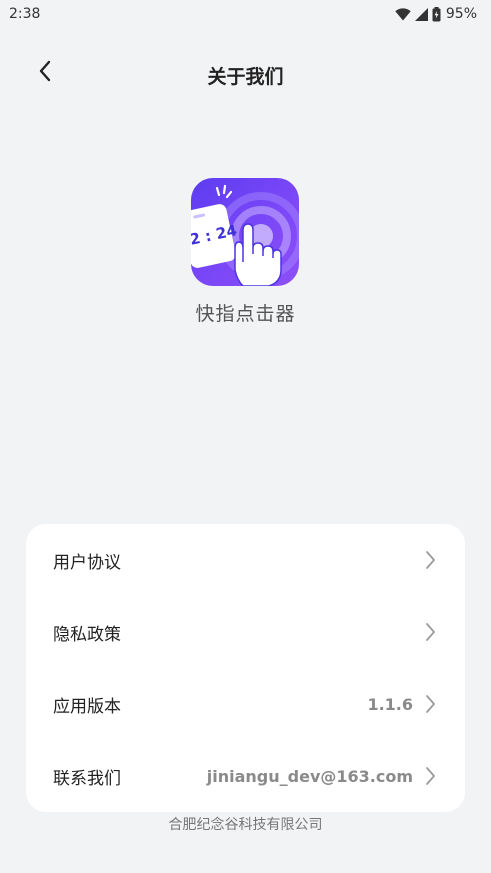  I want to click on header: 关于我们, so click(245, 74).